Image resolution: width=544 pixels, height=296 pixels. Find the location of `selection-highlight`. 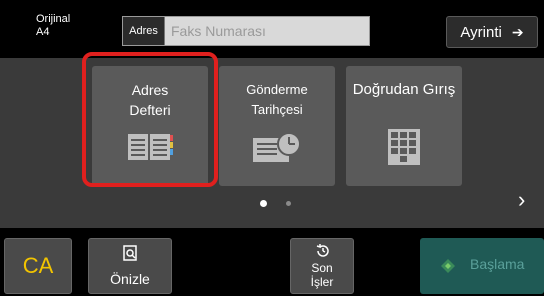

selection-highlight is located at coordinates (150, 119).